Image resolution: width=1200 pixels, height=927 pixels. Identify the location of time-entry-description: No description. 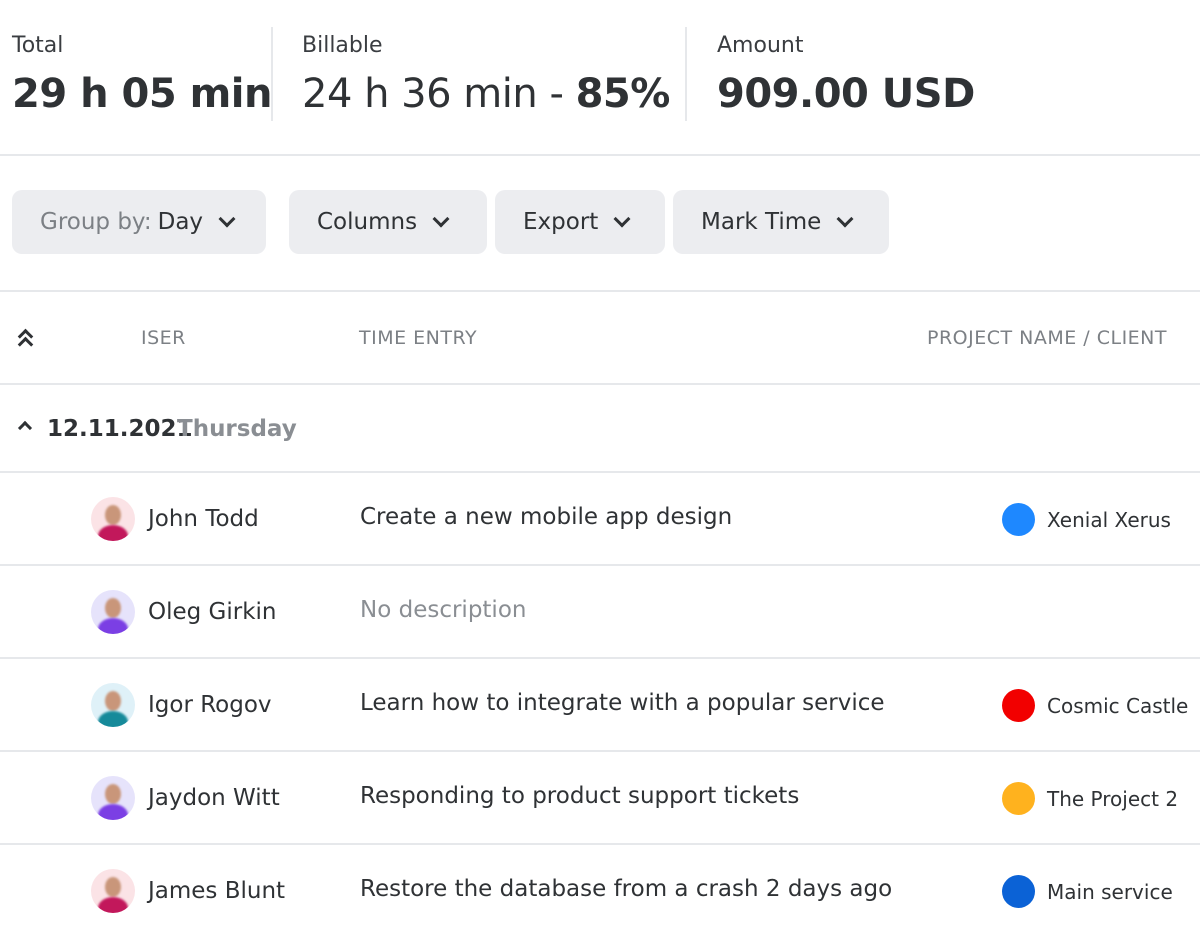
(443, 610).